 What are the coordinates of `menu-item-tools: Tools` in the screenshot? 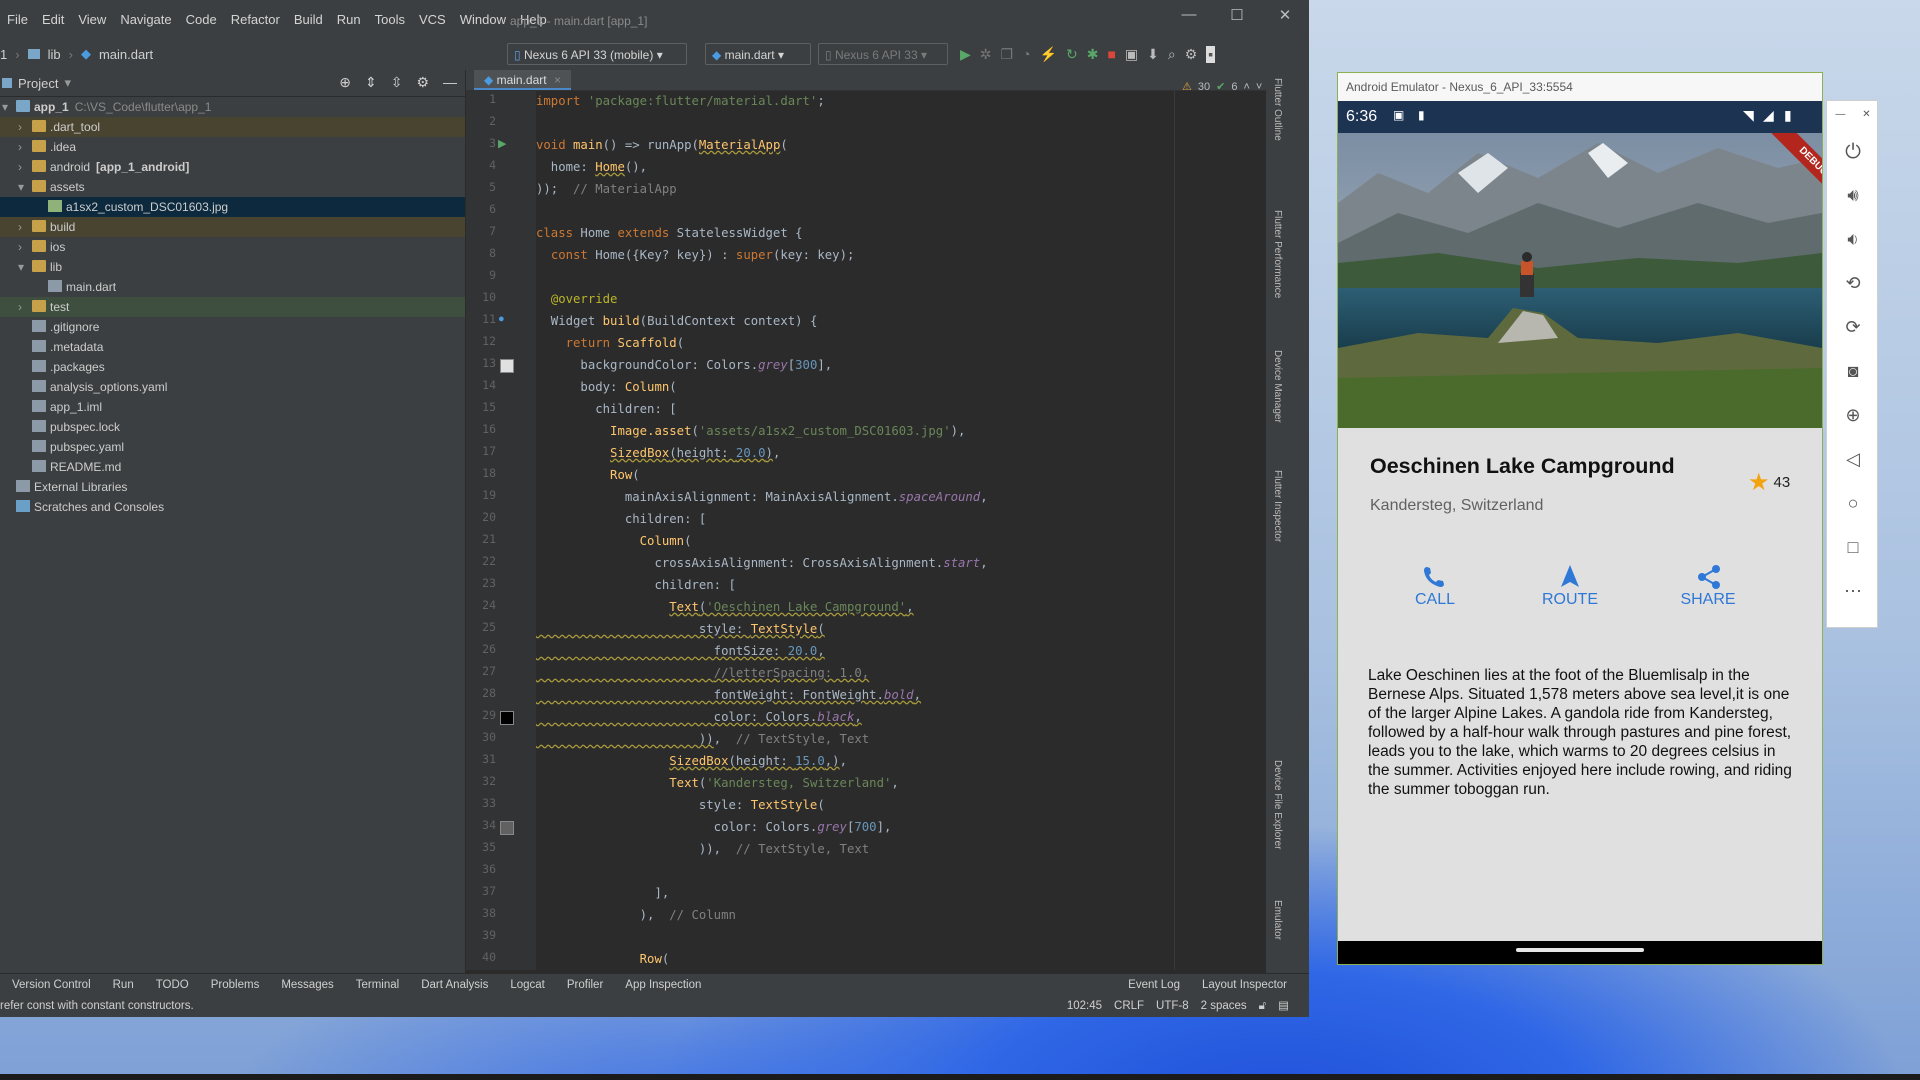 It's located at (390, 19).